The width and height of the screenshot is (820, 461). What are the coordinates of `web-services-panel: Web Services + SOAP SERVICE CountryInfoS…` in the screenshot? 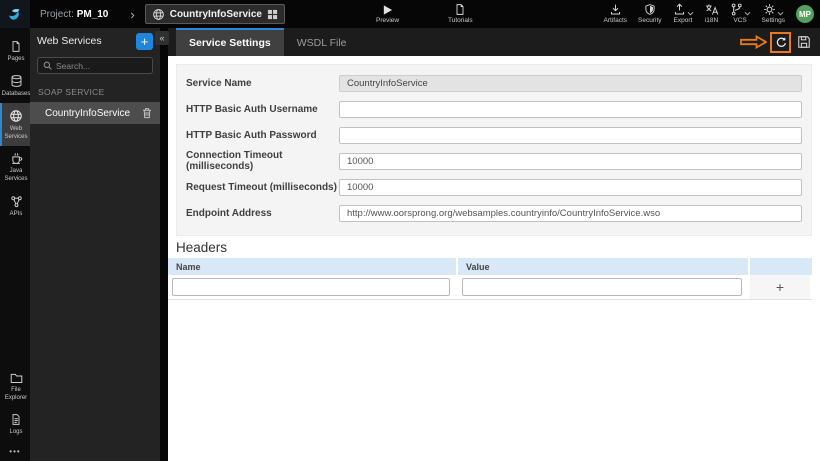 It's located at (95, 244).